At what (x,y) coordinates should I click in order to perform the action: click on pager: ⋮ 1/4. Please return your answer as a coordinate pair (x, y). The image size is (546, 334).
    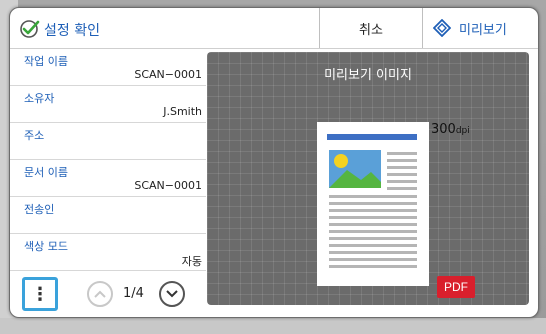
    Looking at the image, I should click on (108, 294).